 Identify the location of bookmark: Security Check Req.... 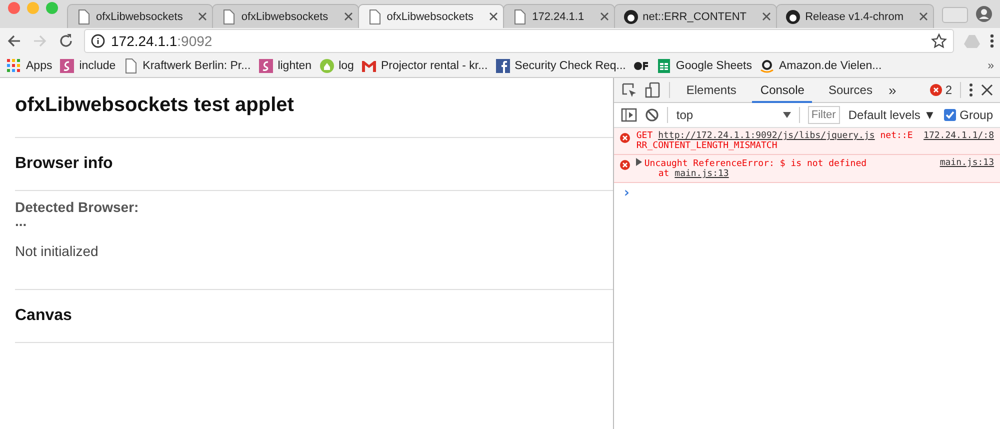
(560, 66).